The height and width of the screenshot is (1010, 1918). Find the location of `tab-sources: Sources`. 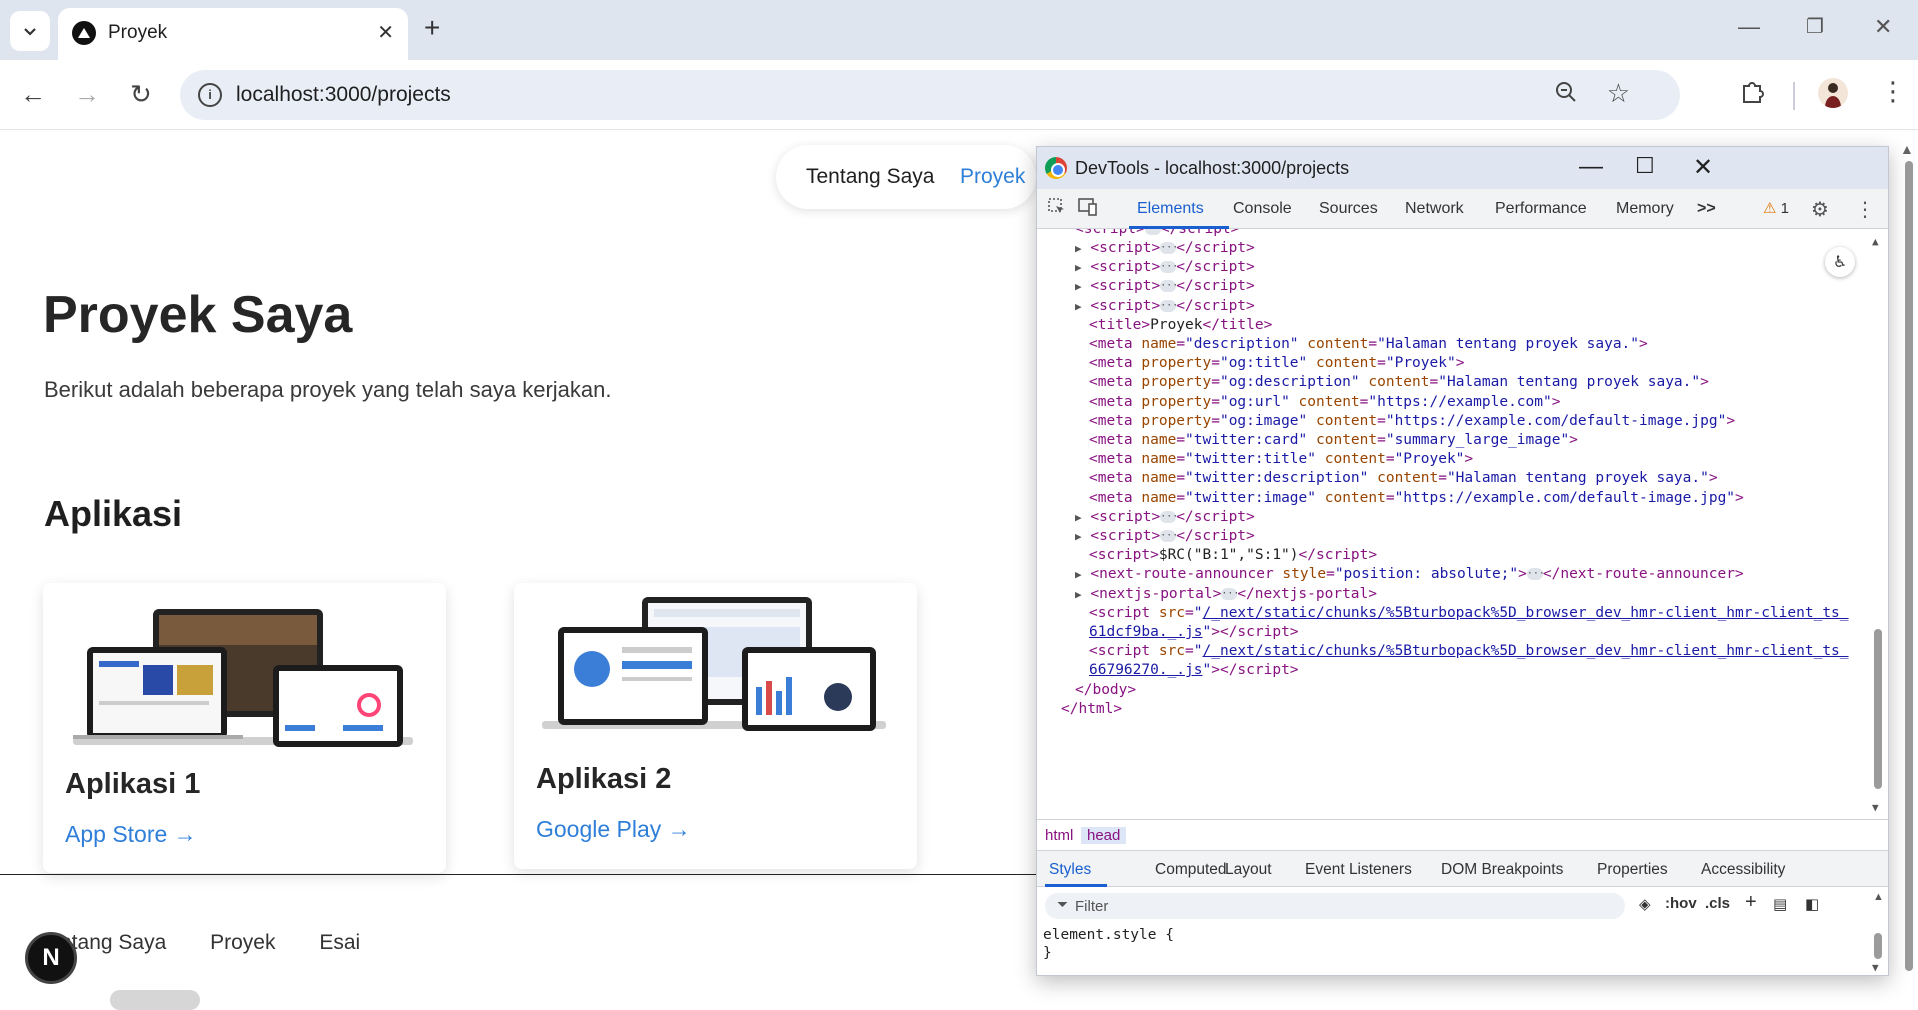

tab-sources: Sources is located at coordinates (1348, 209).